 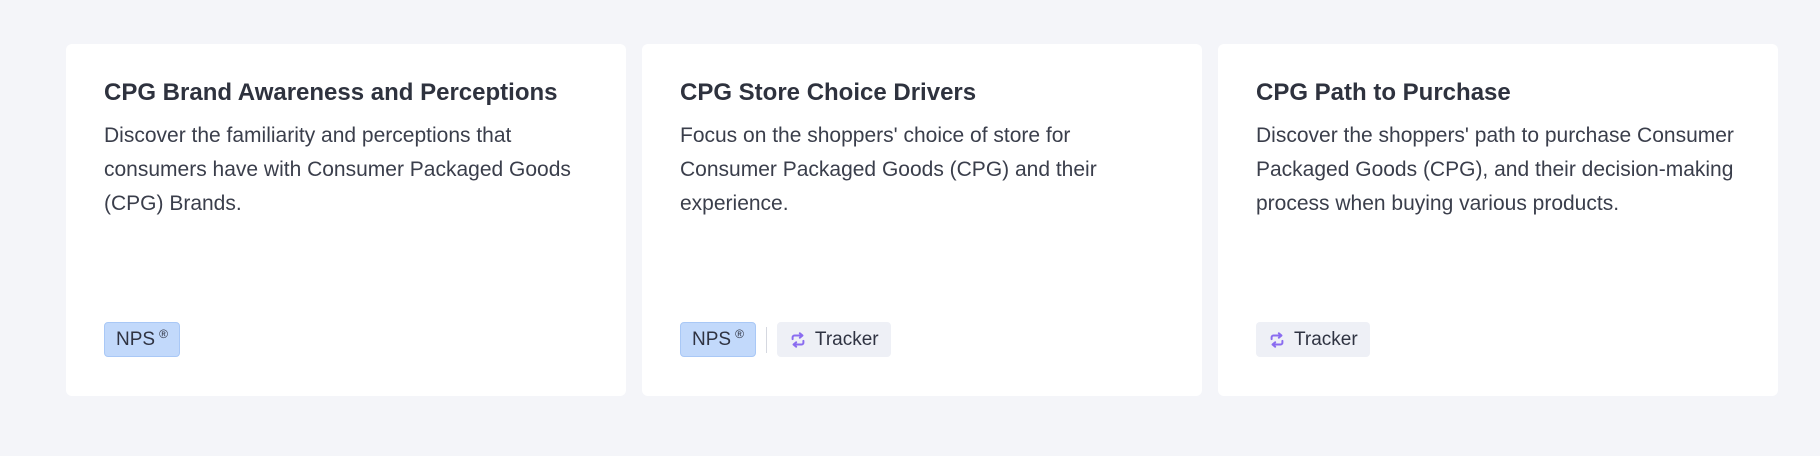 What do you see at coordinates (331, 92) in the screenshot?
I see `card-title: CPG Brand Awareness and Perceptions` at bounding box center [331, 92].